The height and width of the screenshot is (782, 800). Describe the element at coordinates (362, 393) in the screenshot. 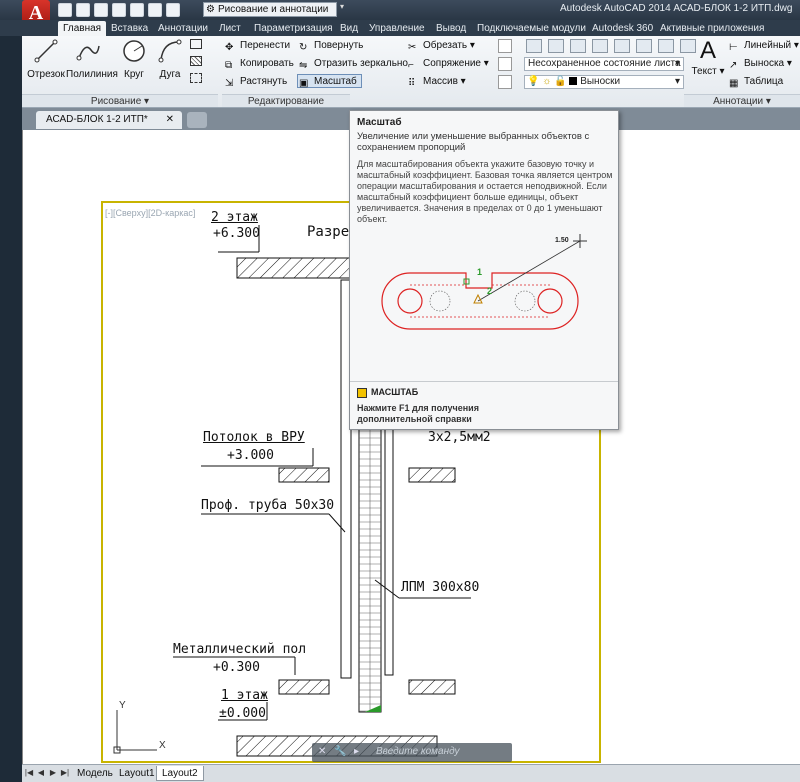

I see `scale-command-icon` at that location.